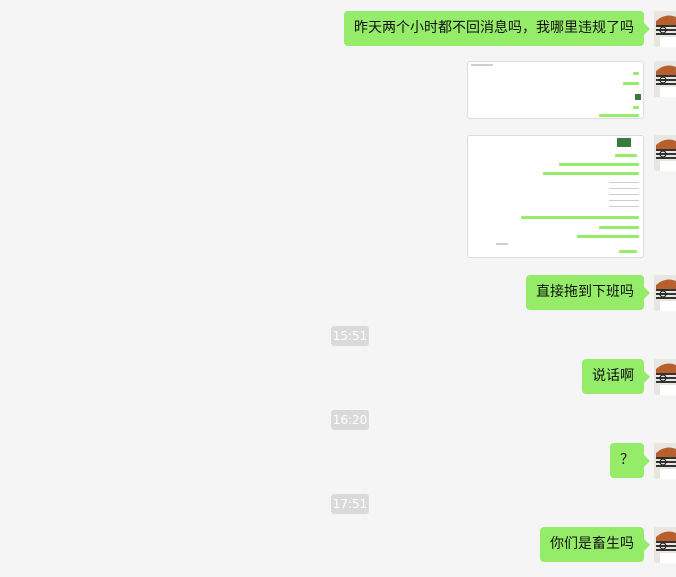  I want to click on message-row: 直接拖到下班吗, so click(338, 293).